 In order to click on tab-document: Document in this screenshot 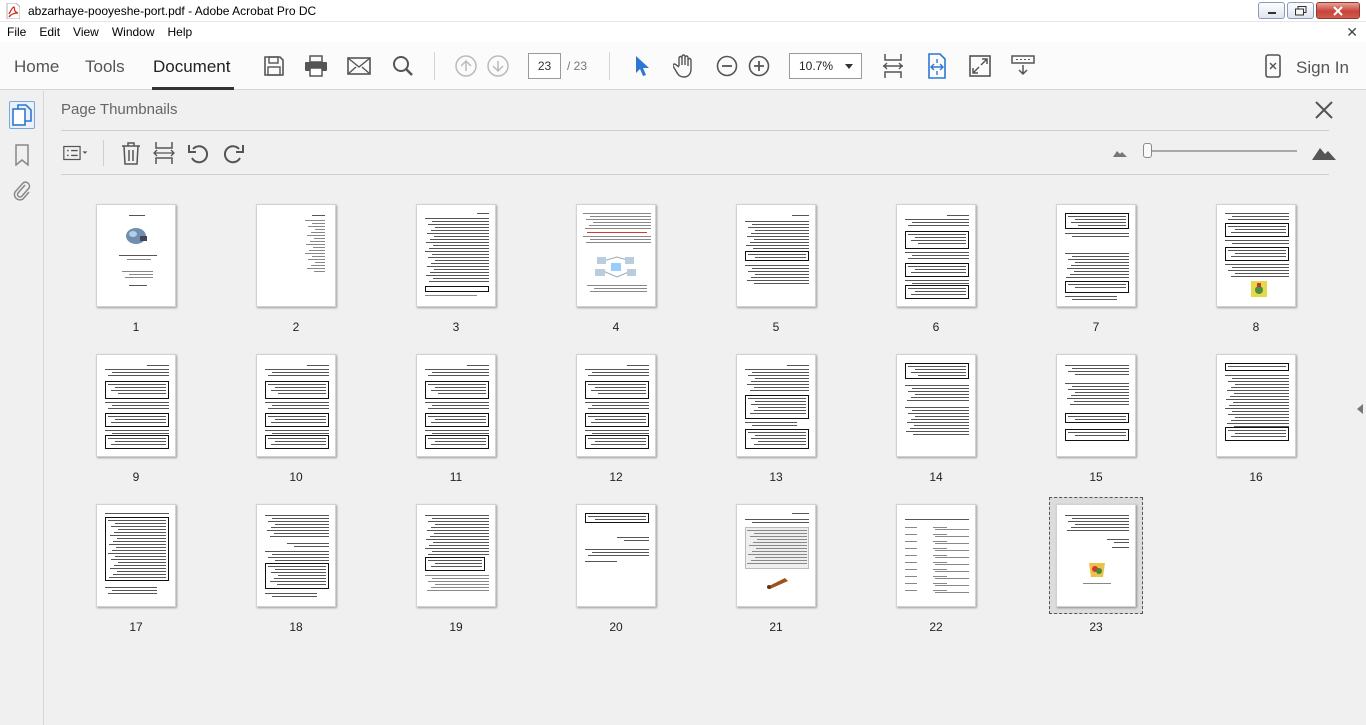, I will do `click(191, 67)`.